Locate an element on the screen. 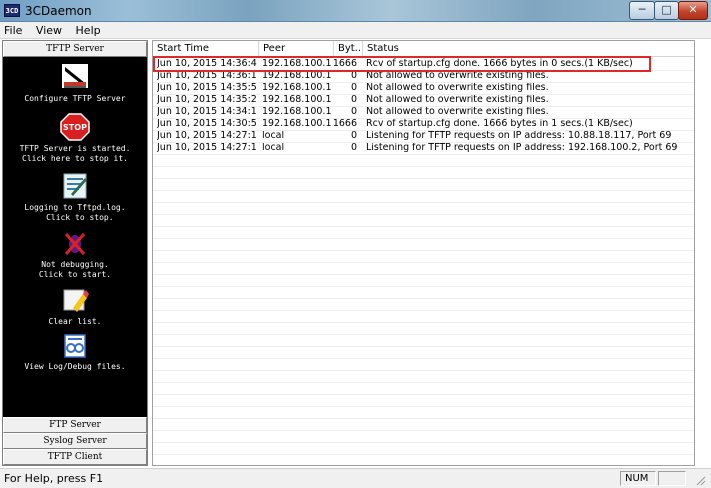 This screenshot has width=711, height=488. menu-view: View is located at coordinates (49, 30).